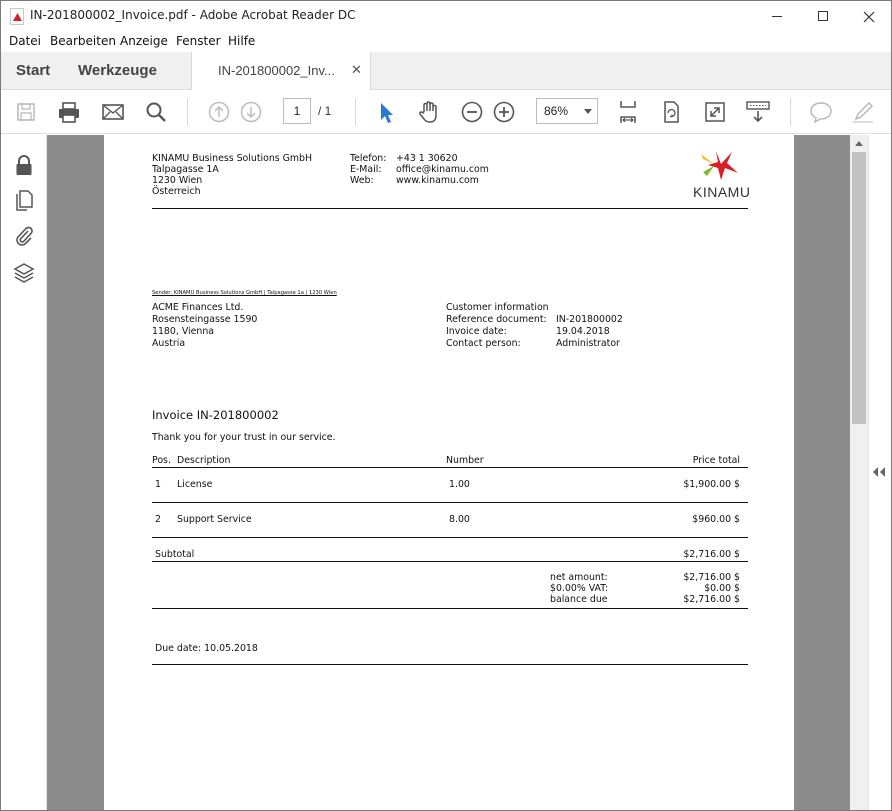 Image resolution: width=892 pixels, height=811 pixels. What do you see at coordinates (198, 307) in the screenshot?
I see `recipient-name: ACME Finances Ltd.` at bounding box center [198, 307].